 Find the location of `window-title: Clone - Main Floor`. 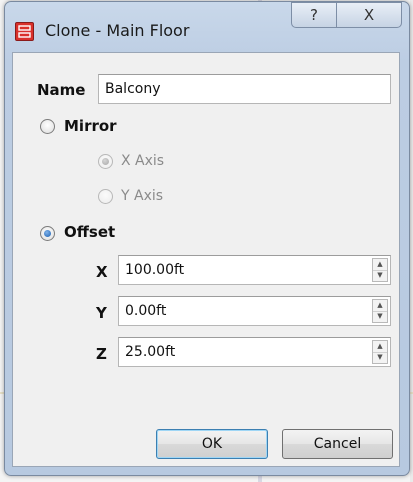

window-title: Clone - Main Floor is located at coordinates (117, 30).